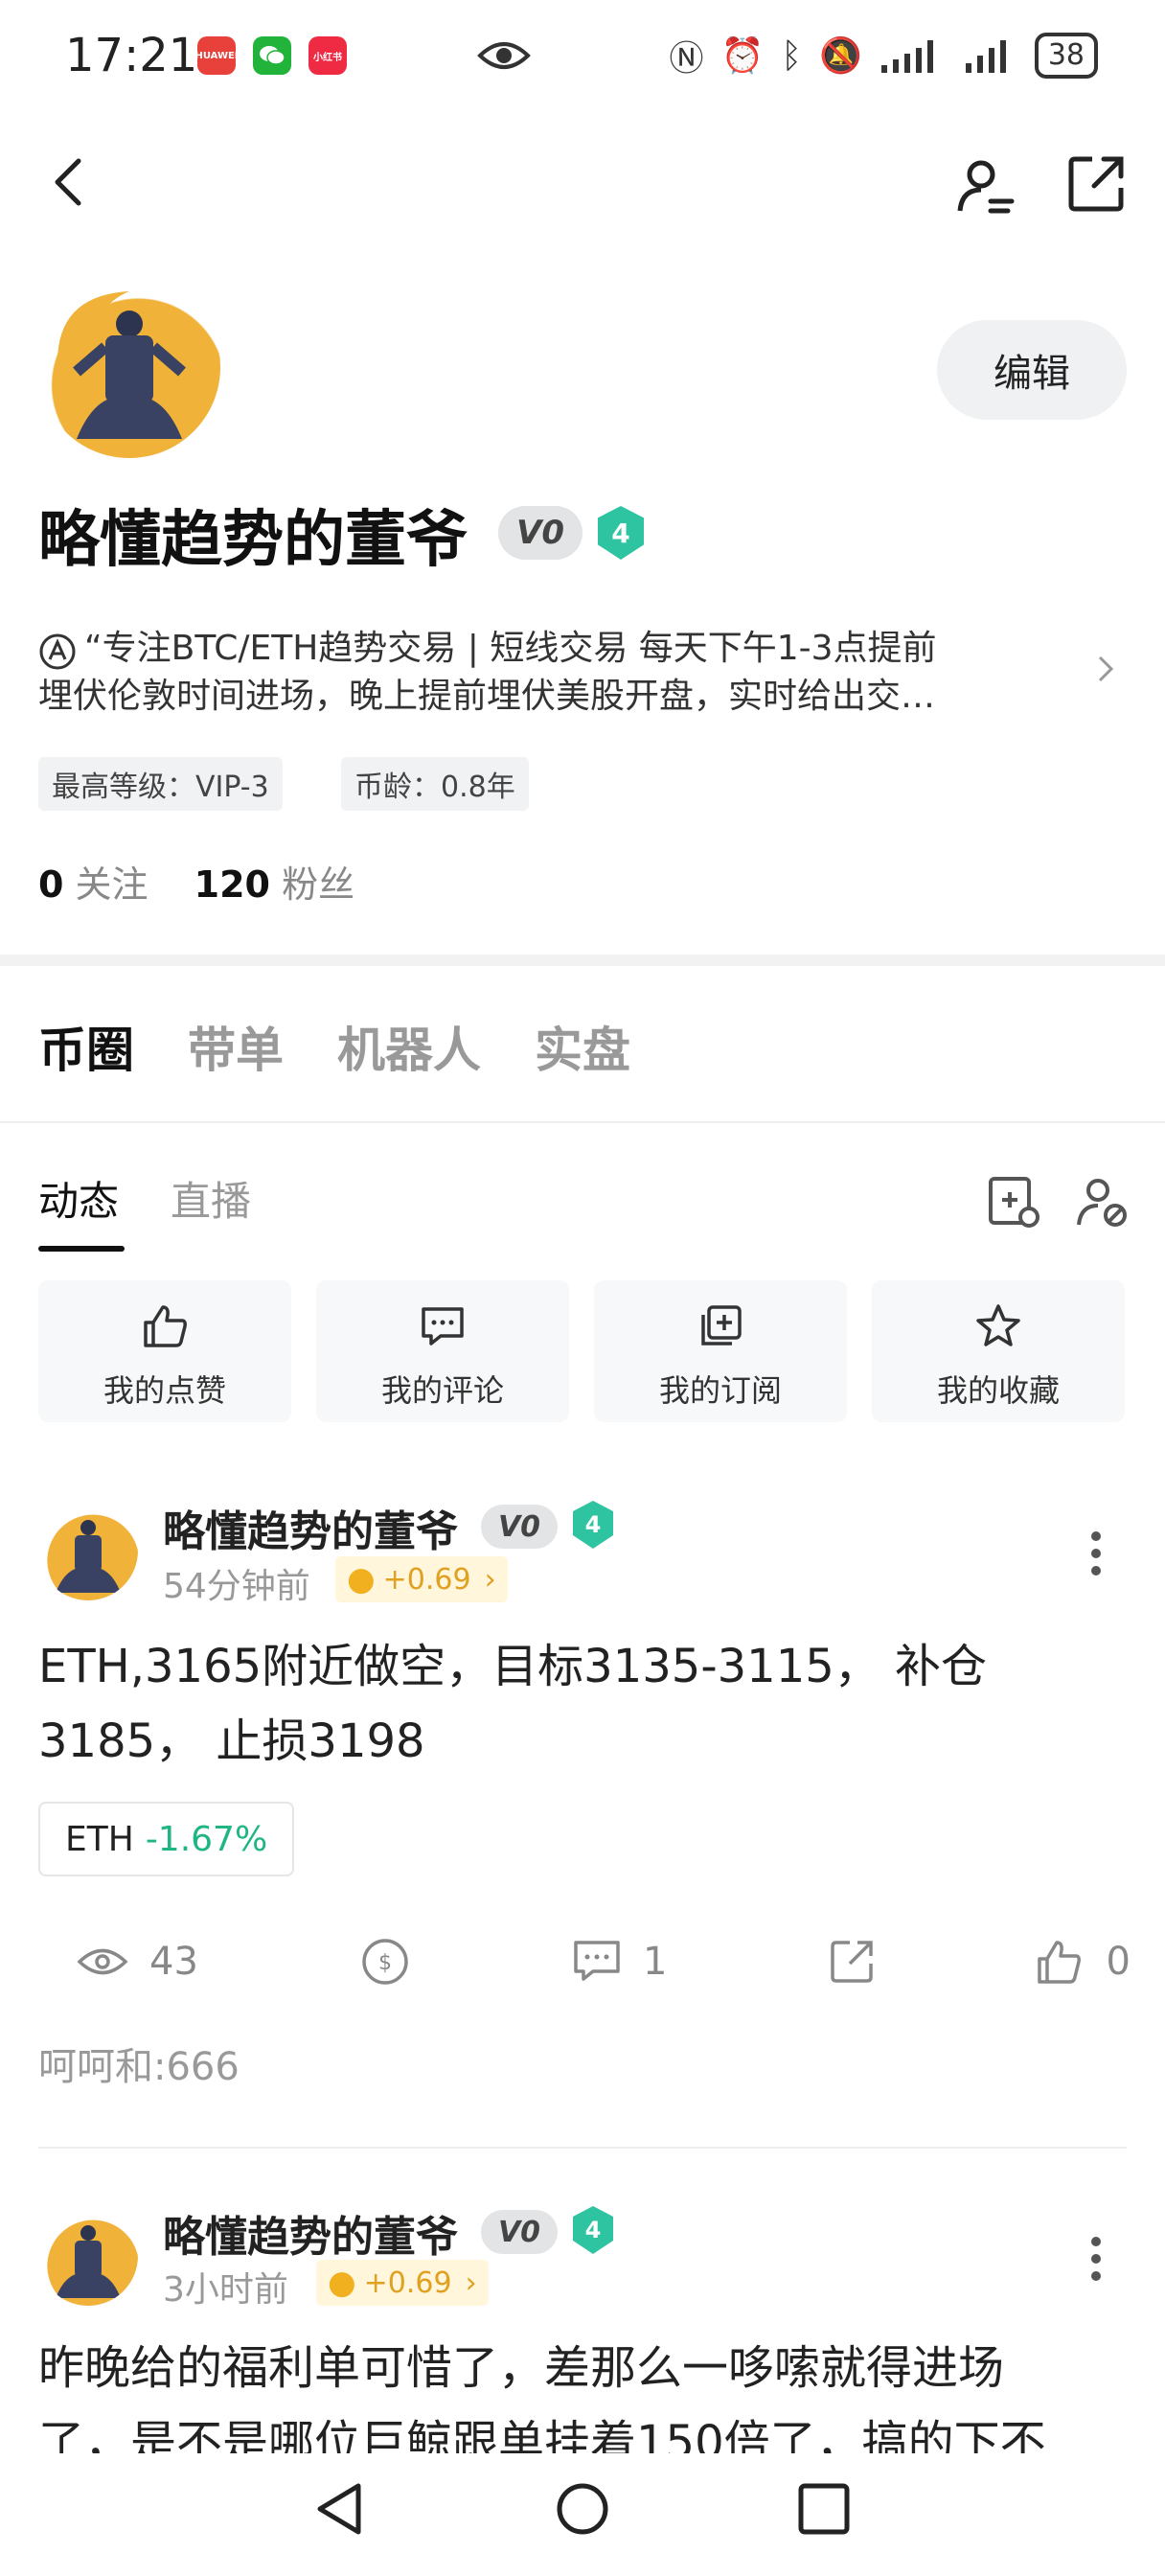  What do you see at coordinates (792, 55) in the screenshot?
I see `bluetooth-icon: ᛒ` at bounding box center [792, 55].